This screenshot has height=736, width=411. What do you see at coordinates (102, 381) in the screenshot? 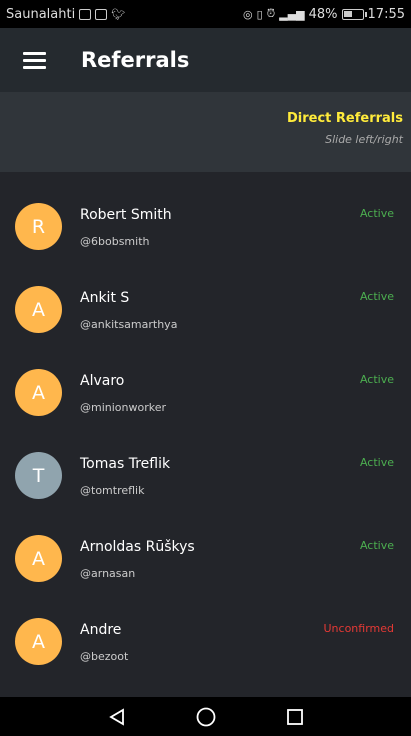
I see `referral-name: Alvaro` at bounding box center [102, 381].